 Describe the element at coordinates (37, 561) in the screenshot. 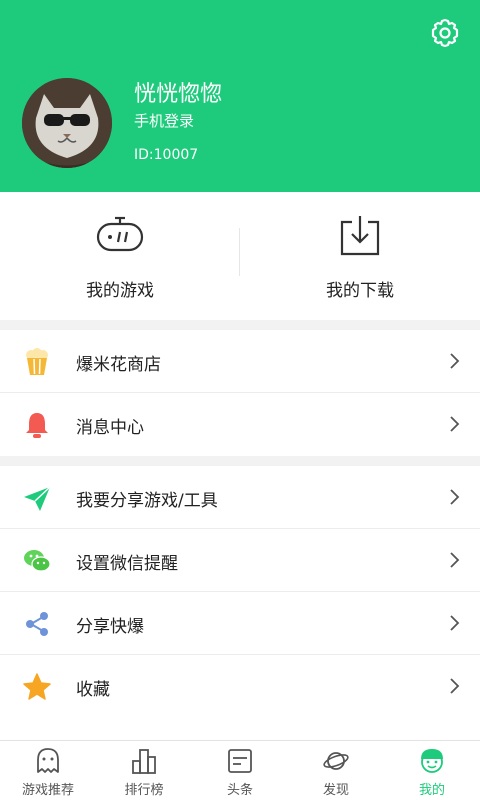

I see `wechat-icon` at that location.